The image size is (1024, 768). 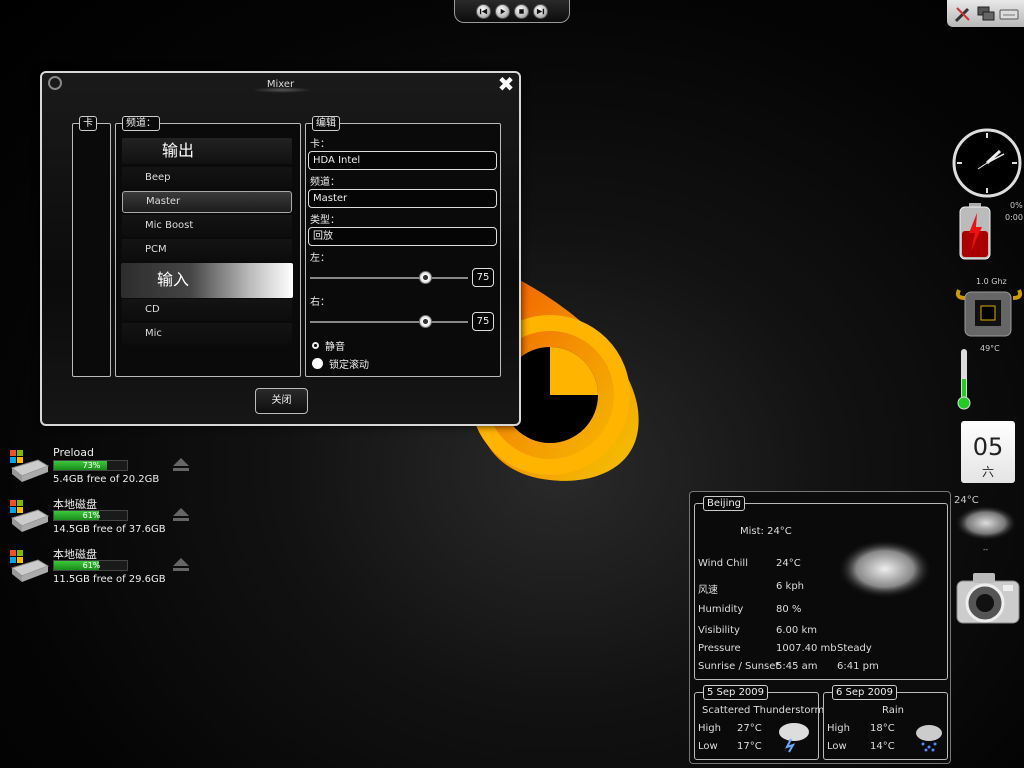 What do you see at coordinates (724, 503) in the screenshot?
I see `weather-city: Beijing` at bounding box center [724, 503].